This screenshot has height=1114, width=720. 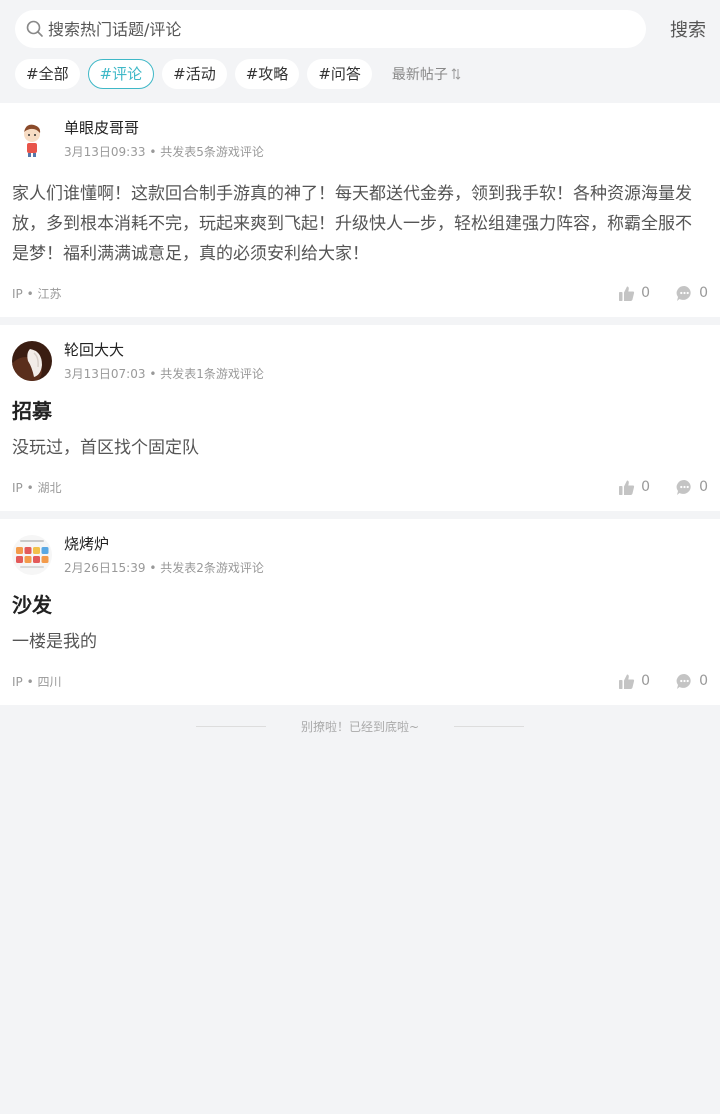 I want to click on post-footer: IP • 四川 0 0, so click(x=360, y=681).